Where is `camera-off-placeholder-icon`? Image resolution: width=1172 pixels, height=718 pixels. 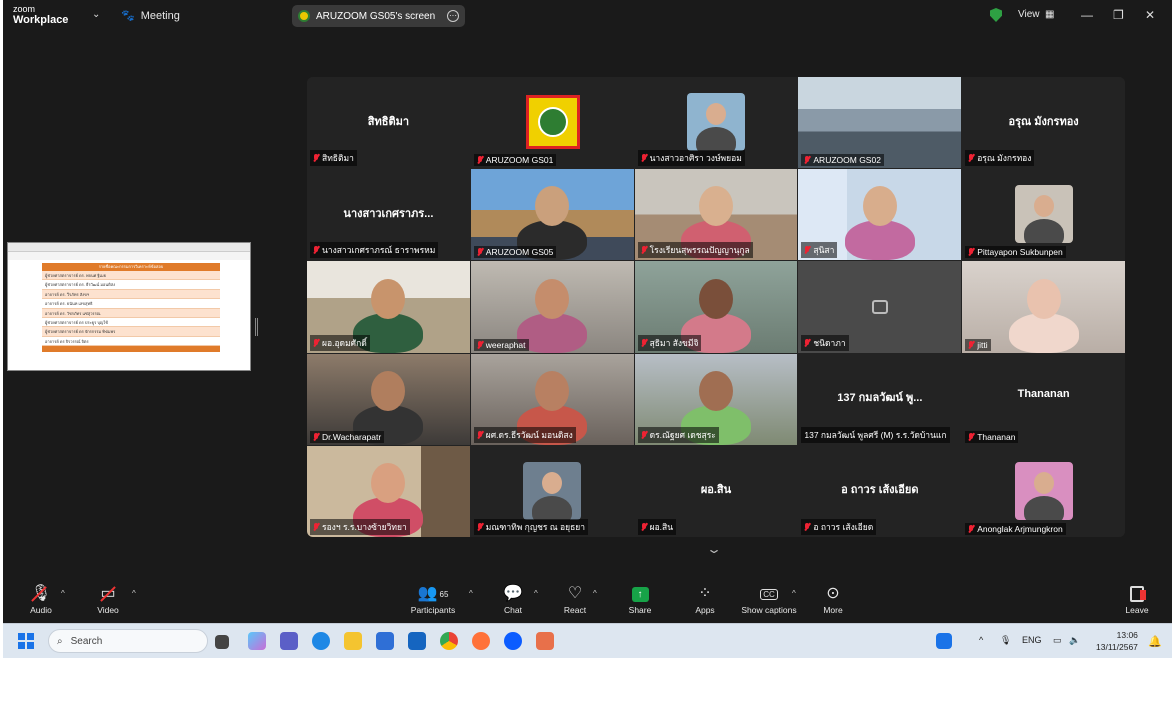 camera-off-placeholder-icon is located at coordinates (879, 306).